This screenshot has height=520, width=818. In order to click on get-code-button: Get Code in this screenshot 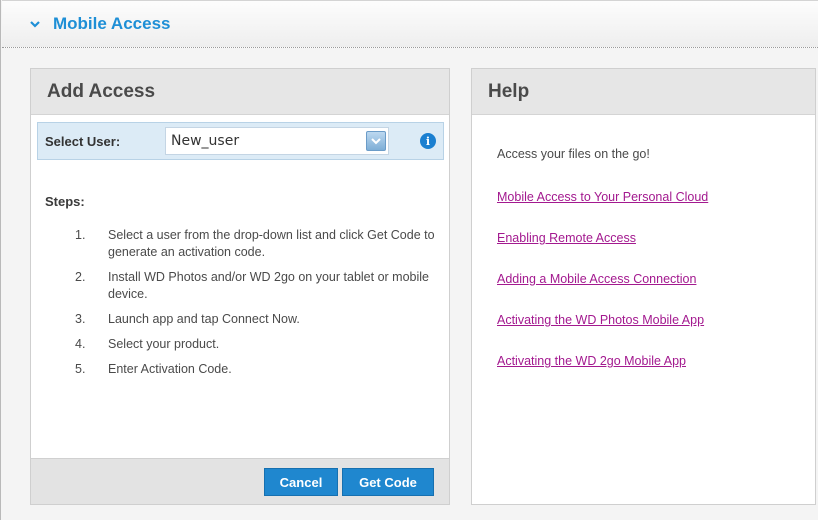, I will do `click(388, 482)`.